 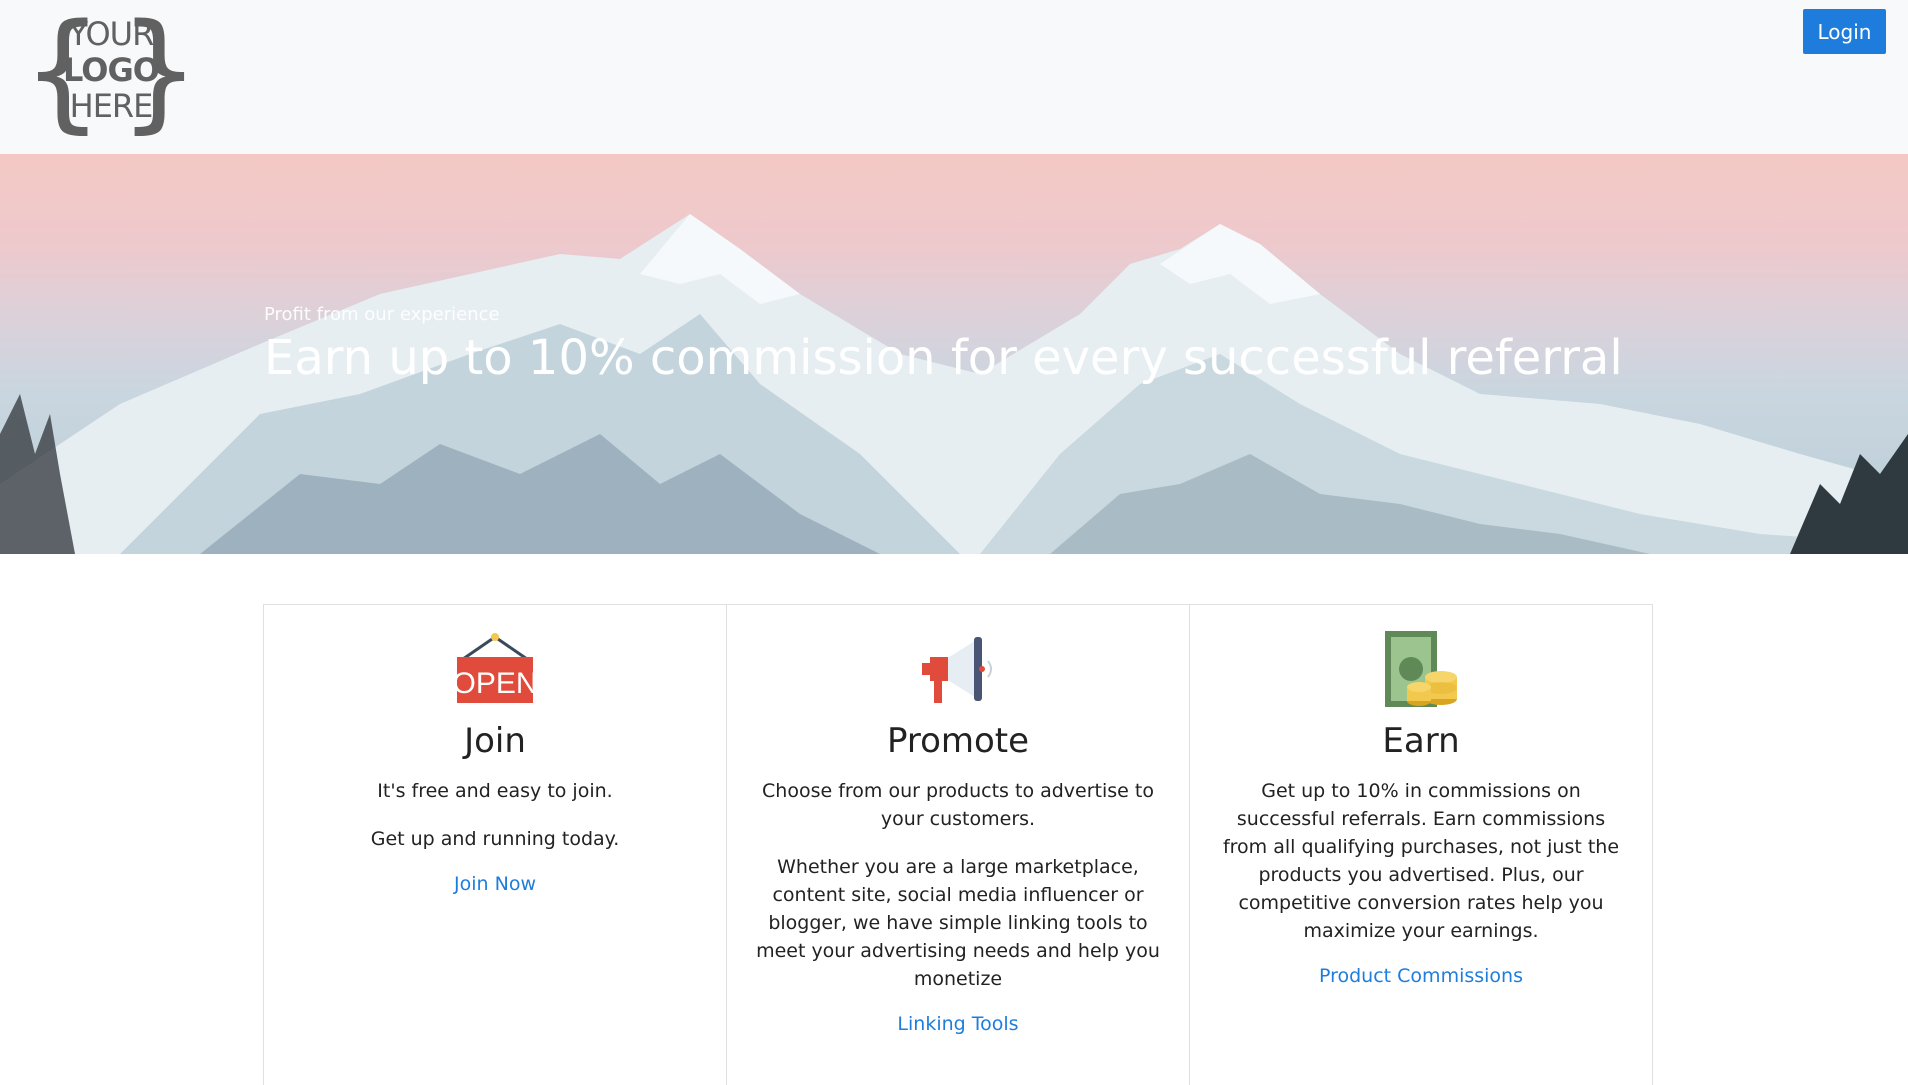 I want to click on money-coins-icon, so click(x=1421, y=669).